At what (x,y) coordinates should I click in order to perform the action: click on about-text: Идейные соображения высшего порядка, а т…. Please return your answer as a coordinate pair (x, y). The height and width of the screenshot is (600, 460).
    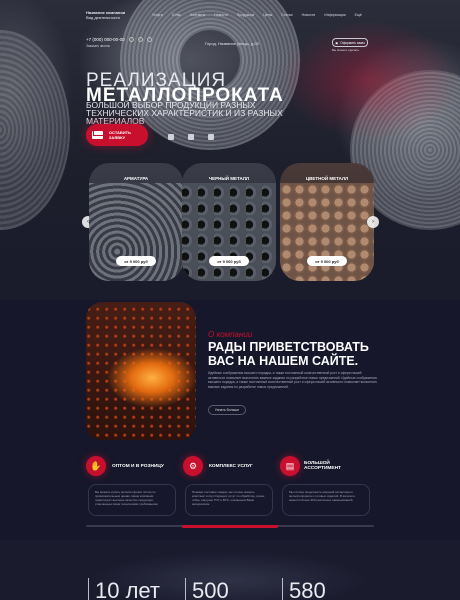
    Looking at the image, I should click on (293, 380).